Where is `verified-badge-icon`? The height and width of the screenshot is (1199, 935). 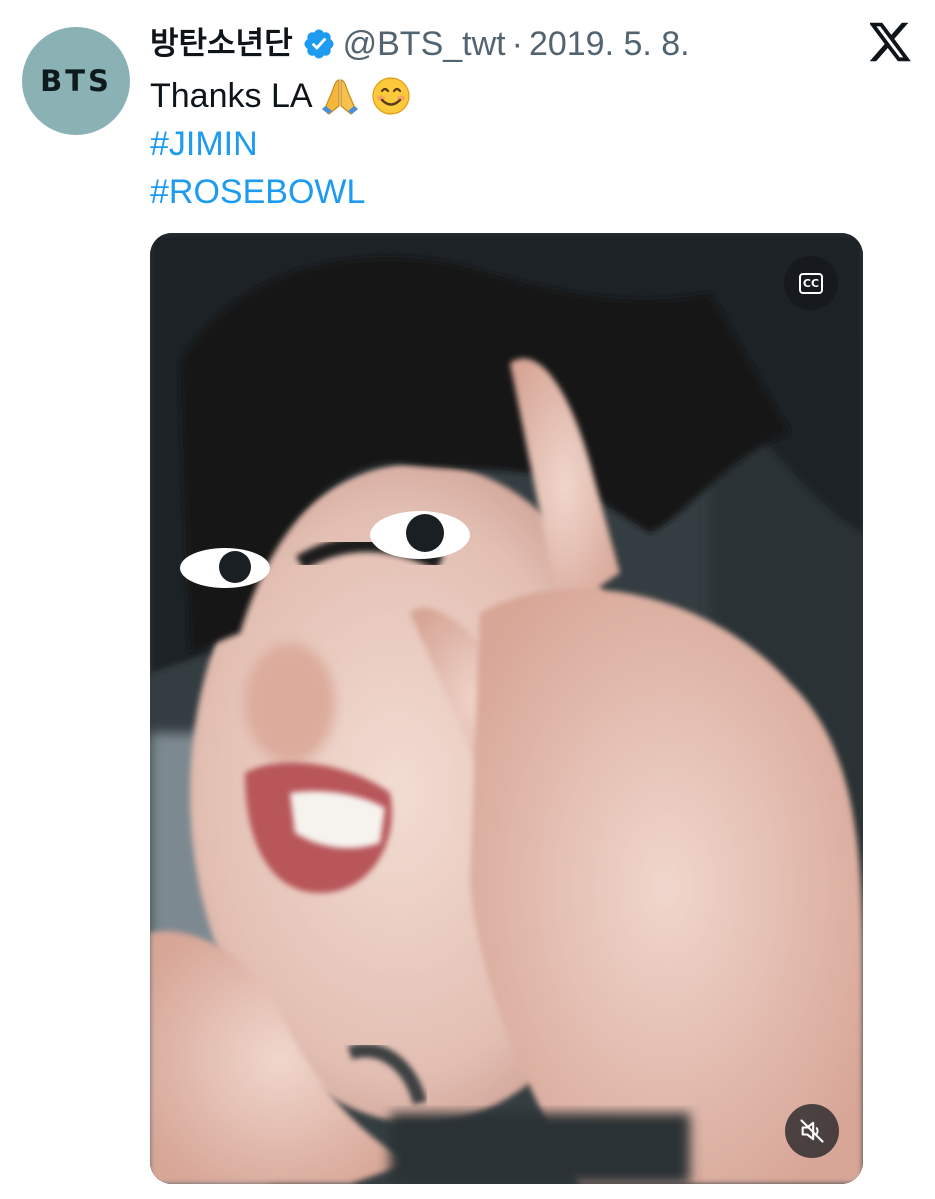
verified-badge-icon is located at coordinates (319, 44).